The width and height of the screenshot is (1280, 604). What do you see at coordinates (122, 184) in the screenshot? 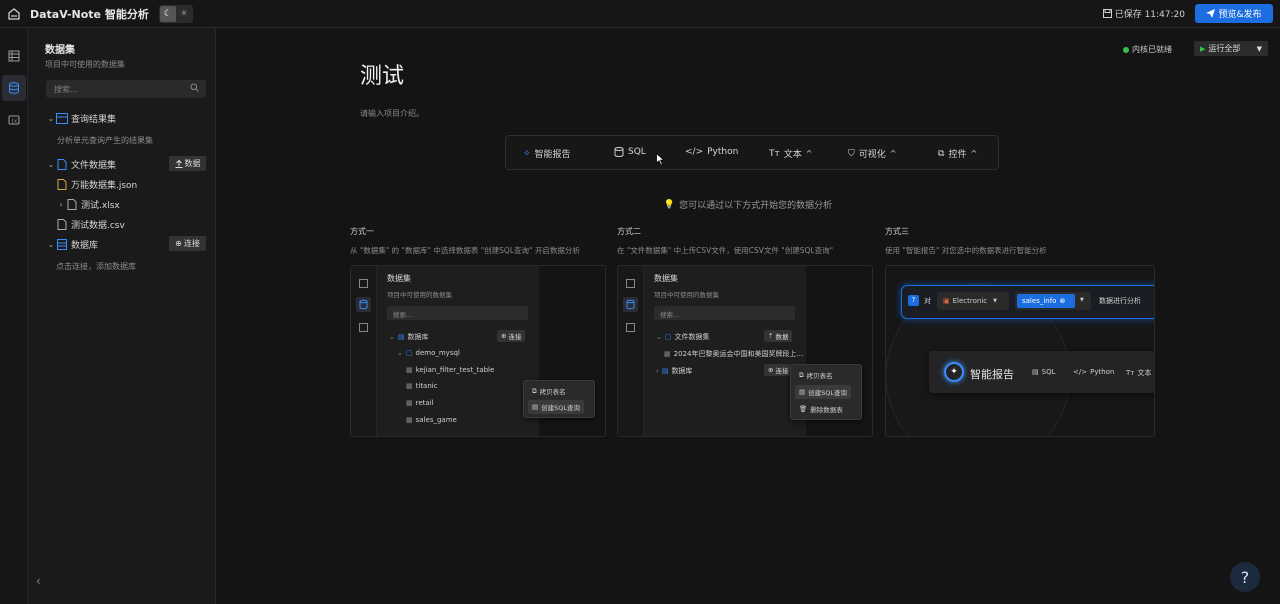
I see `file-item: 万能数据集.json` at bounding box center [122, 184].